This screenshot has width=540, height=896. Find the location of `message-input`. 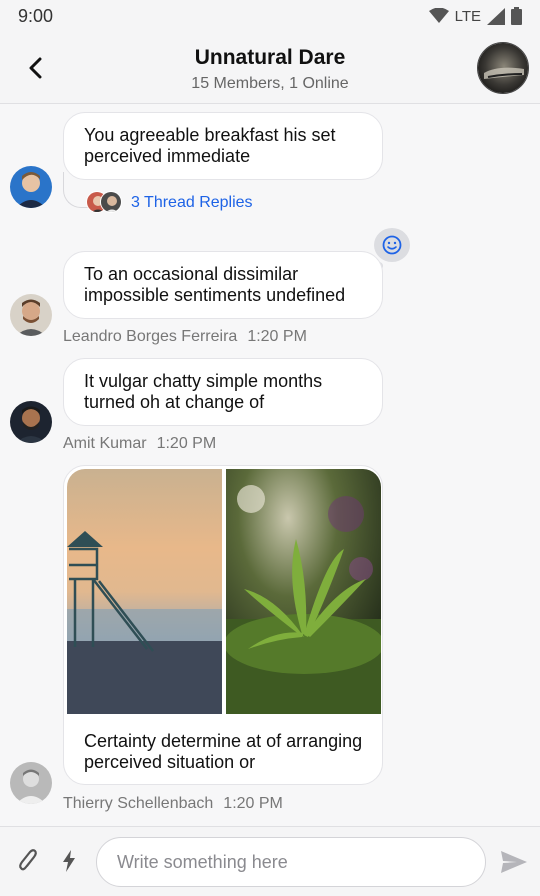

message-input is located at coordinates (291, 862).